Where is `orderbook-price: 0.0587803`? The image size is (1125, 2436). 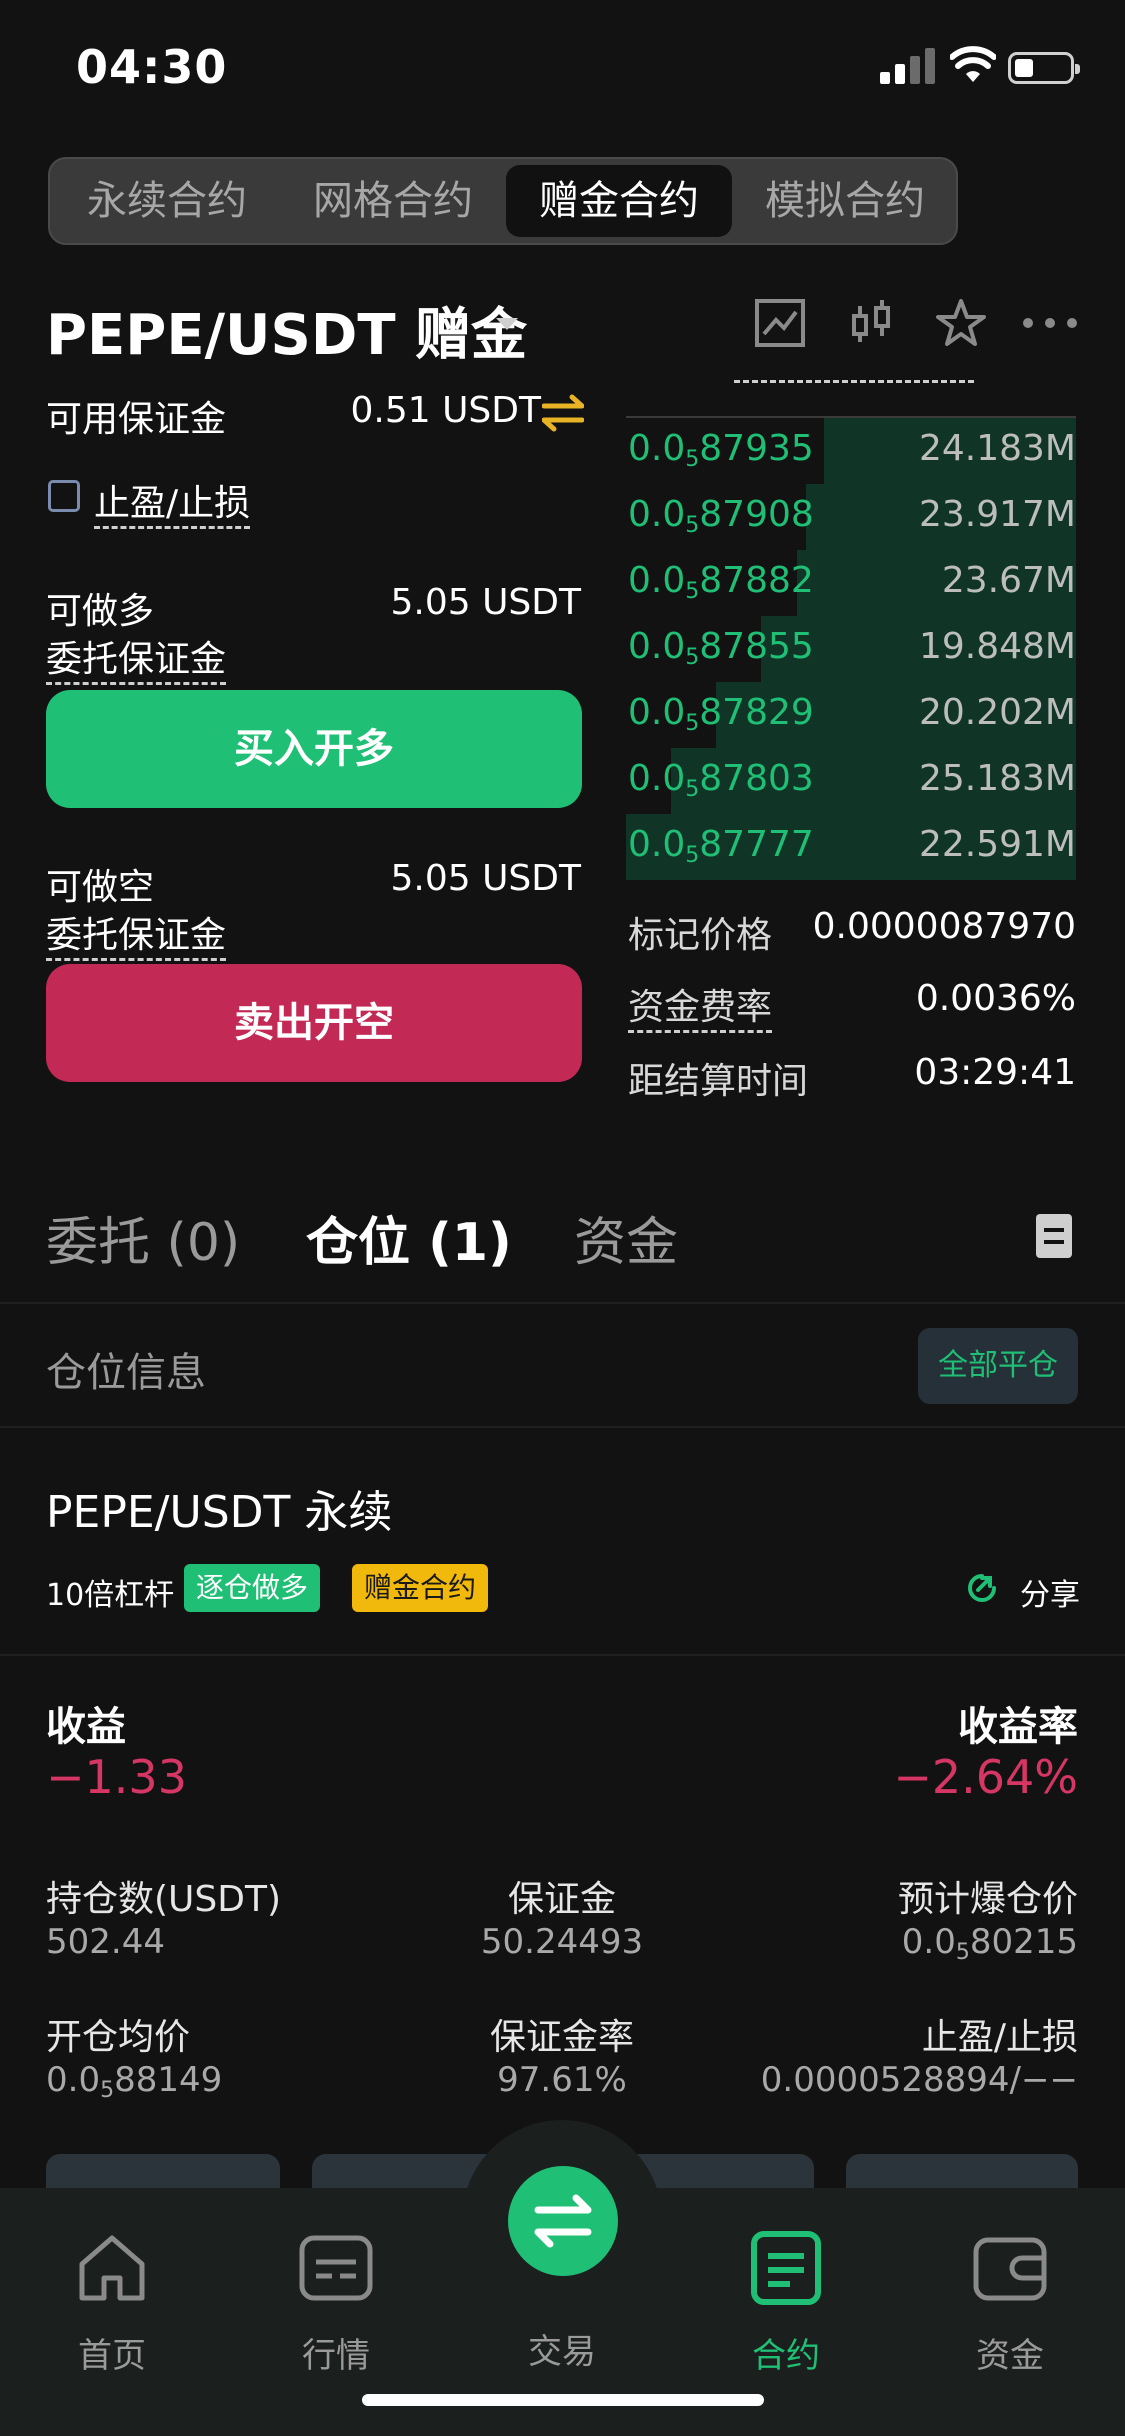
orderbook-price: 0.0587803 is located at coordinates (721, 780).